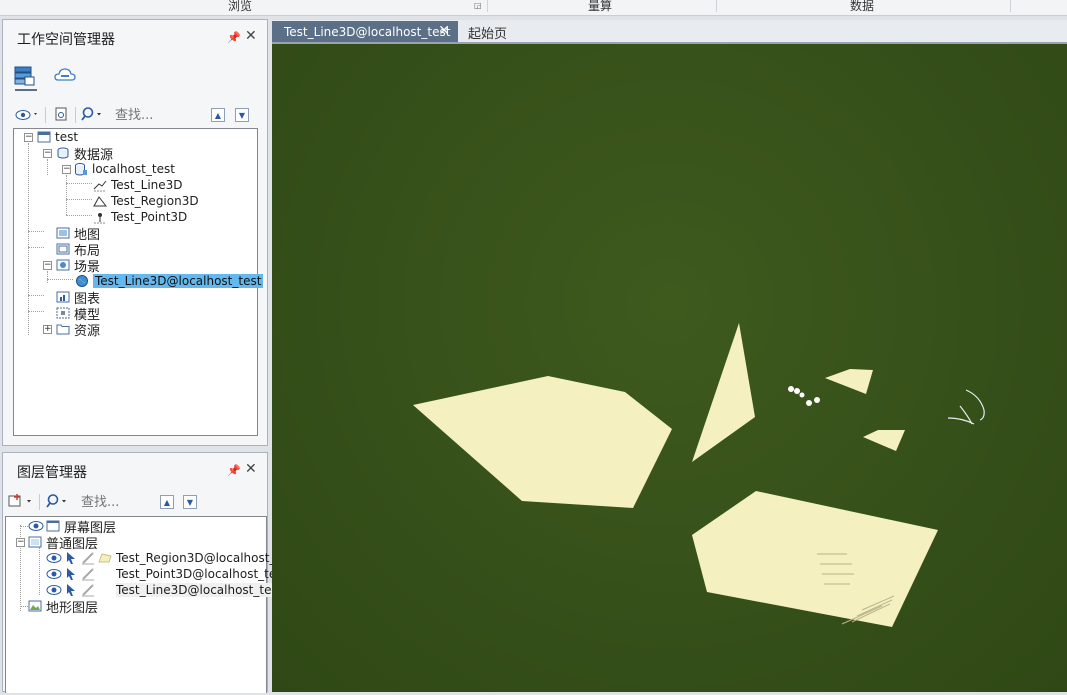 The image size is (1067, 695). What do you see at coordinates (862, 6) in the screenshot?
I see `ribbon-group-data: 数据` at bounding box center [862, 6].